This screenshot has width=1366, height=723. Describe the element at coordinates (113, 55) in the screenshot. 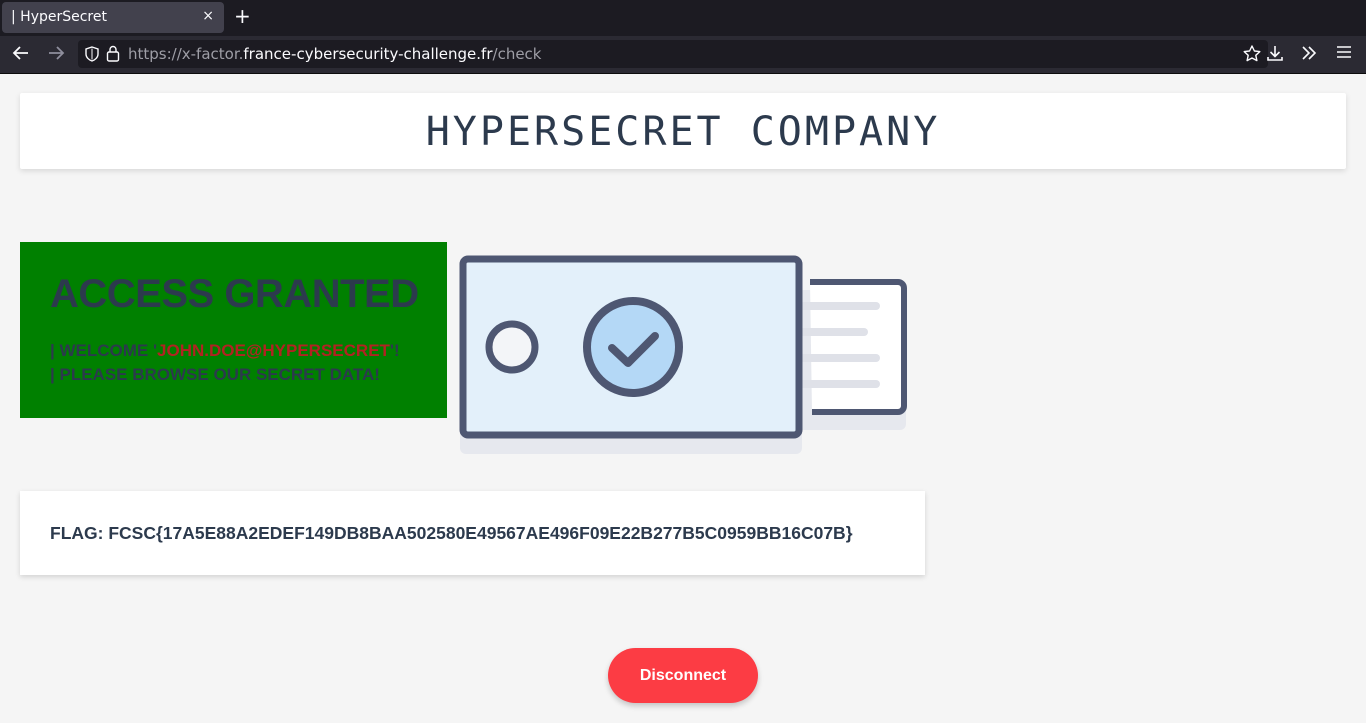

I see `lock-icon` at that location.